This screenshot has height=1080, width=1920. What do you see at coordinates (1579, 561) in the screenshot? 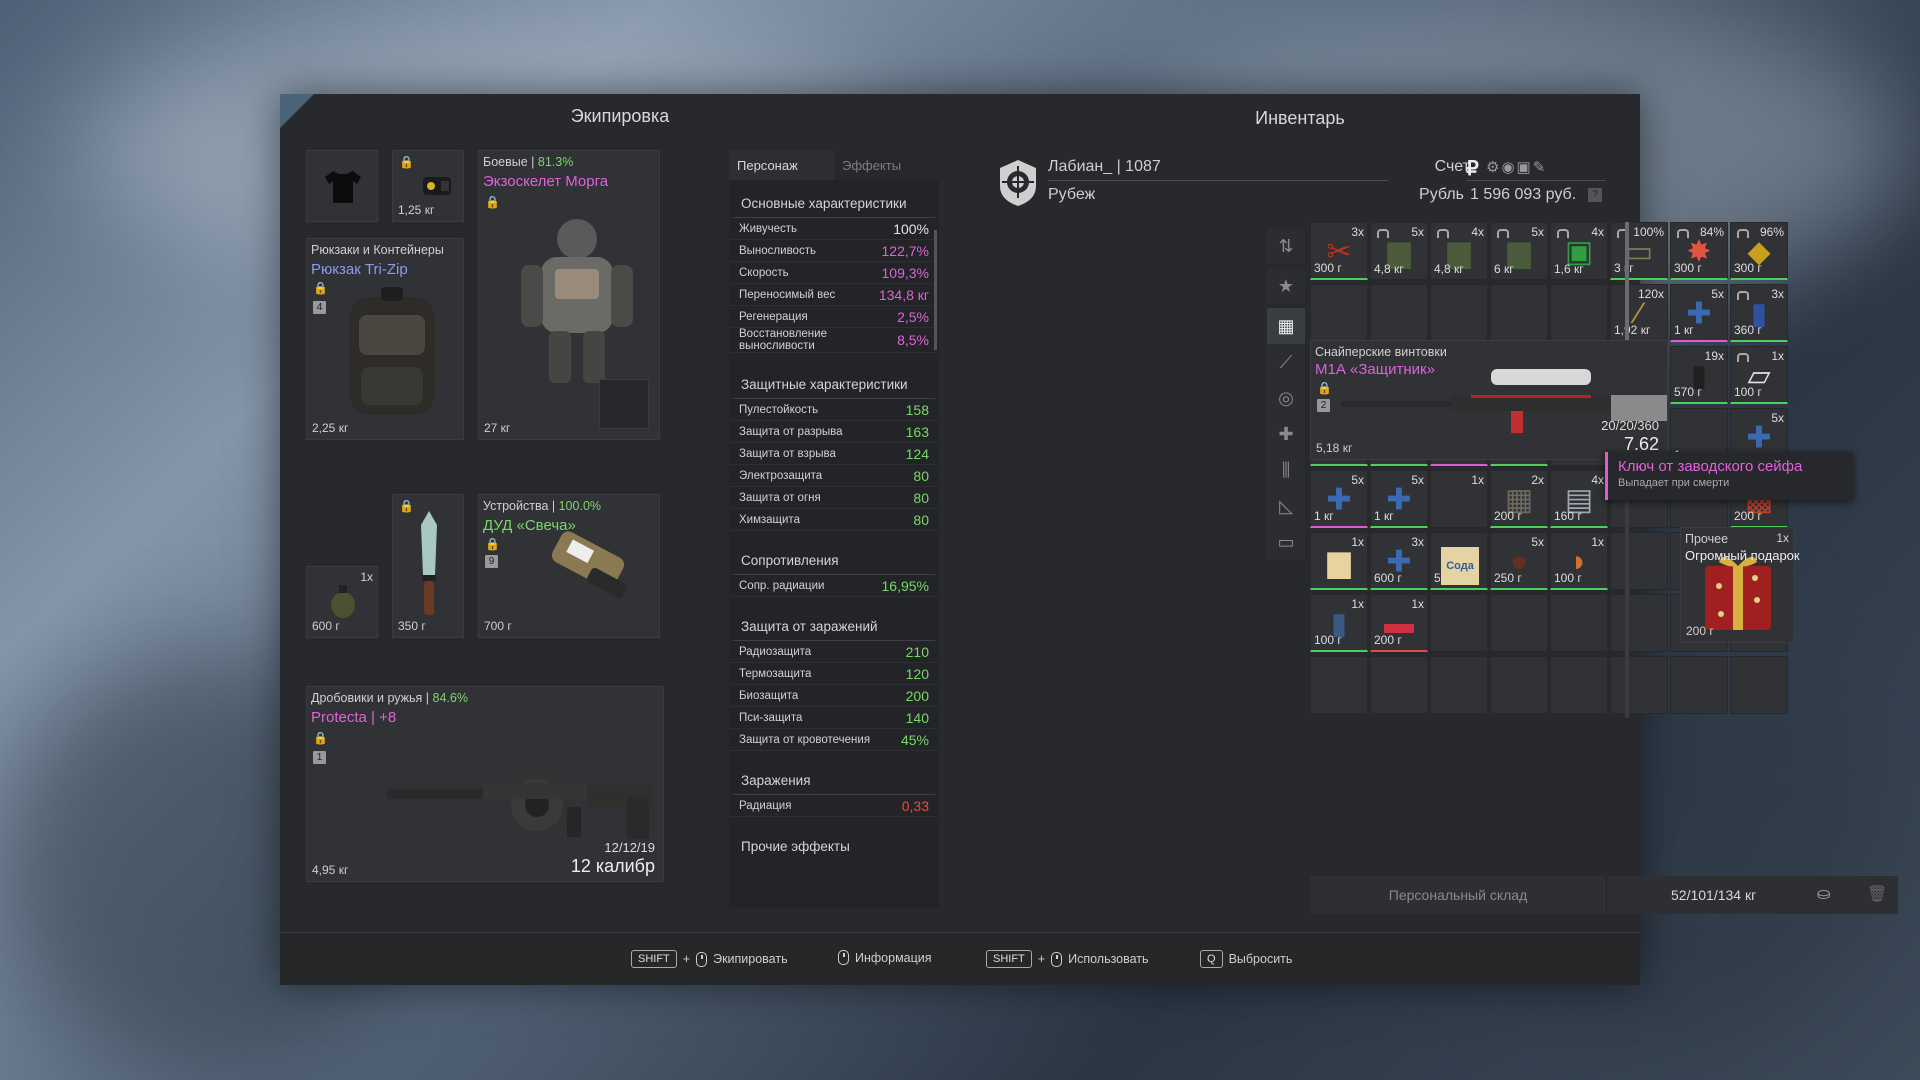
I see `inventory-item: ◗ 1x 100 г` at bounding box center [1579, 561].